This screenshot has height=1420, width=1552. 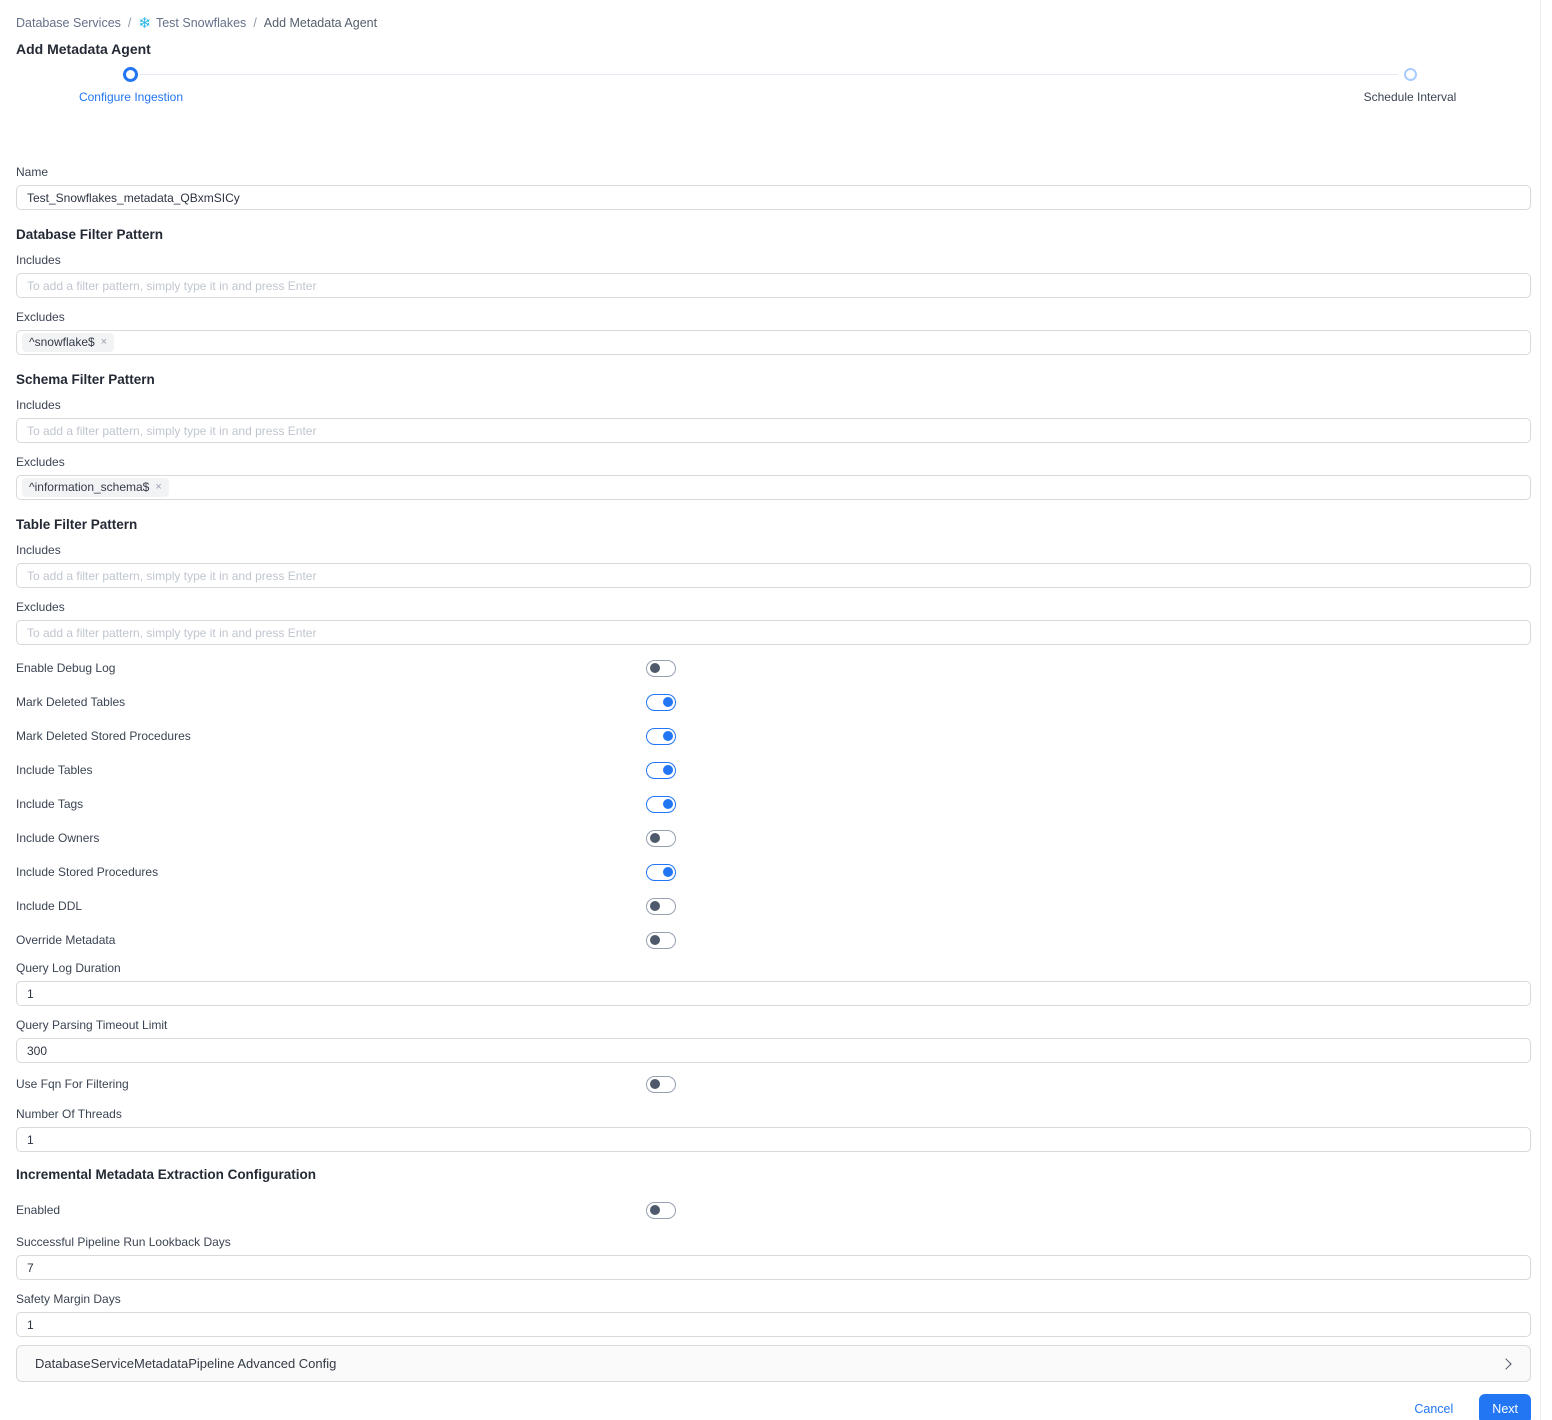 I want to click on mark-deleted-stored-procedures-toggle, so click(x=661, y=736).